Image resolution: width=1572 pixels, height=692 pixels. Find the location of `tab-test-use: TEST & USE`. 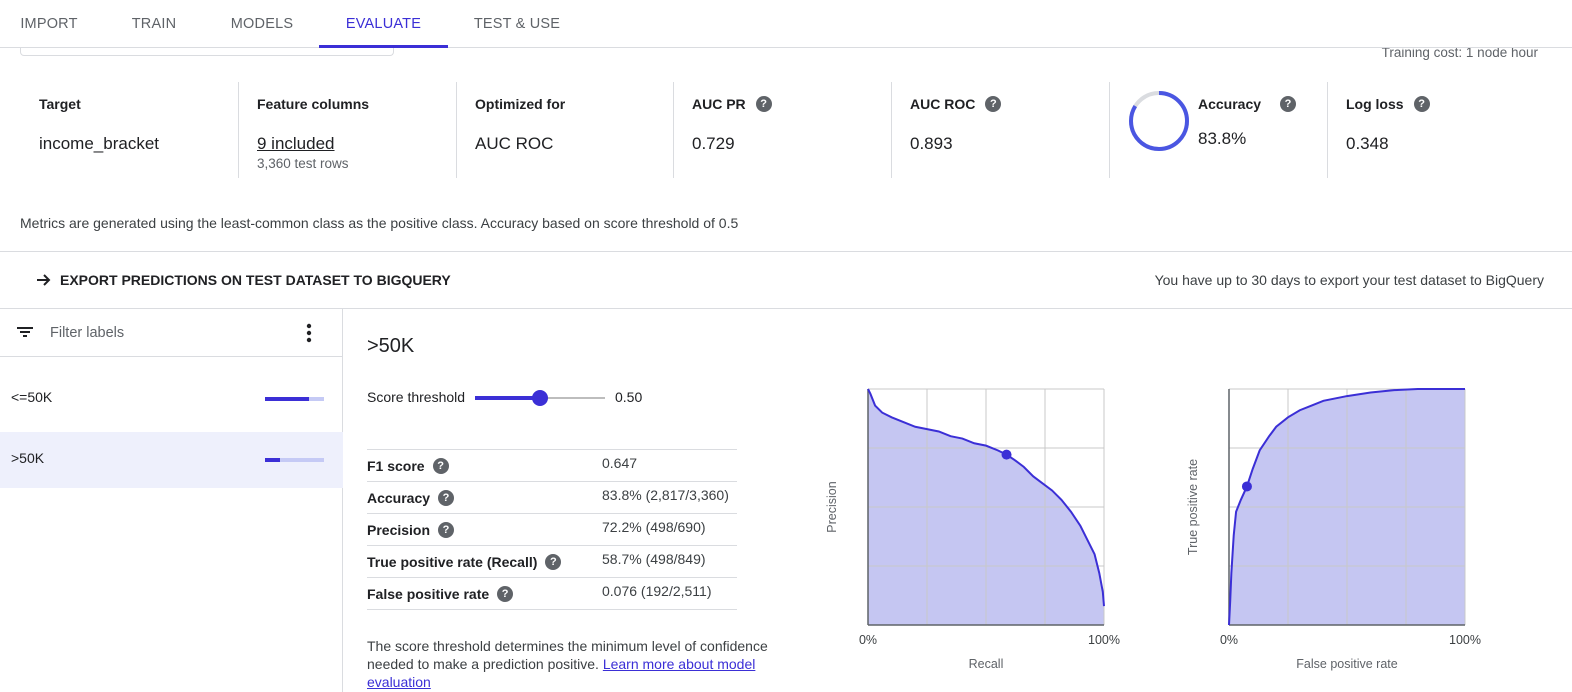

tab-test-use: TEST & USE is located at coordinates (517, 23).